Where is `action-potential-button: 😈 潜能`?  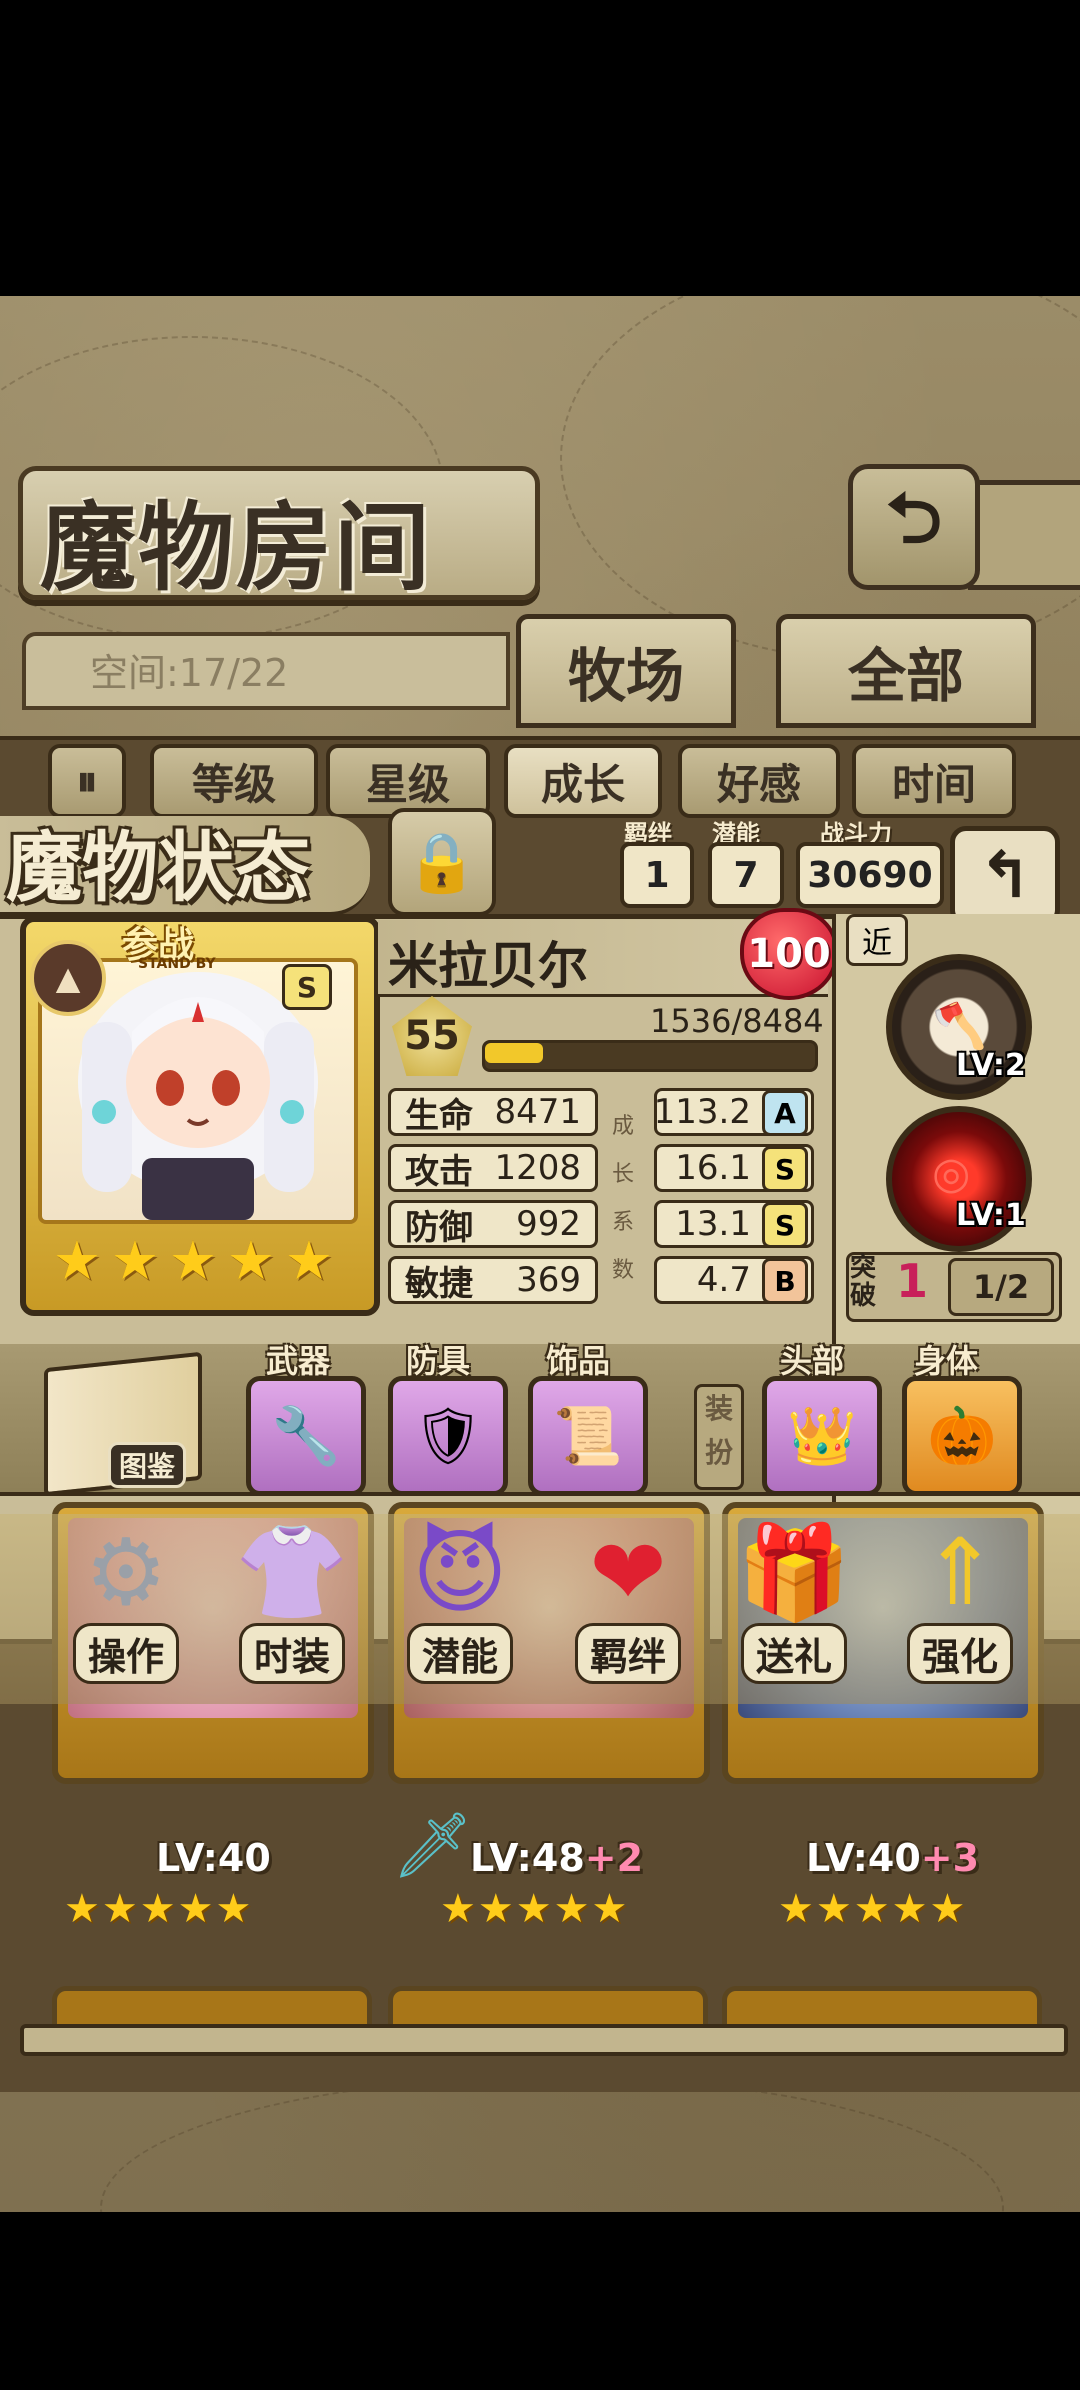
action-potential-button: 😈 潜能 is located at coordinates (460, 1603).